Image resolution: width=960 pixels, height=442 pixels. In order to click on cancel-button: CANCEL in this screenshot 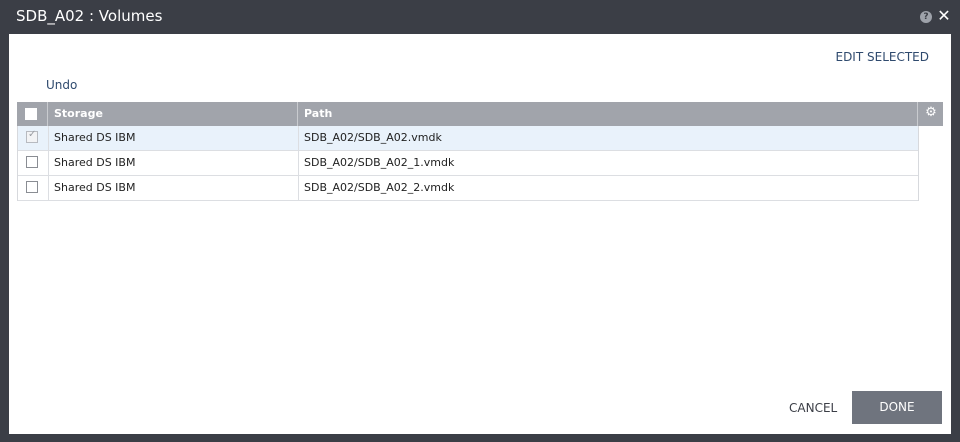, I will do `click(813, 408)`.